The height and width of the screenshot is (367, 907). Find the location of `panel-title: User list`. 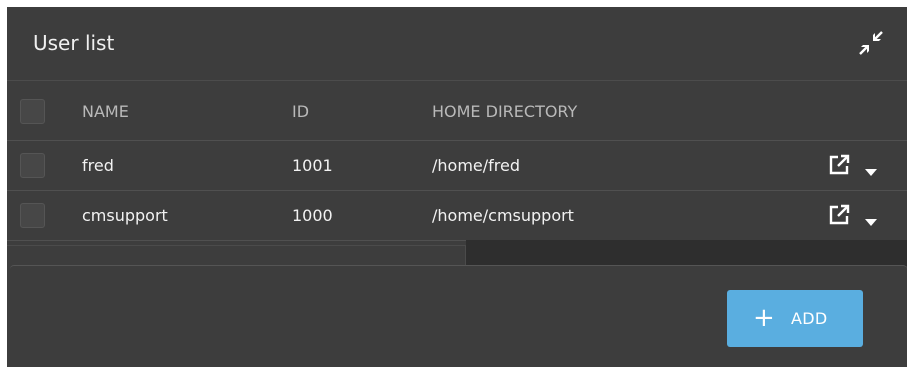

panel-title: User list is located at coordinates (74, 43).